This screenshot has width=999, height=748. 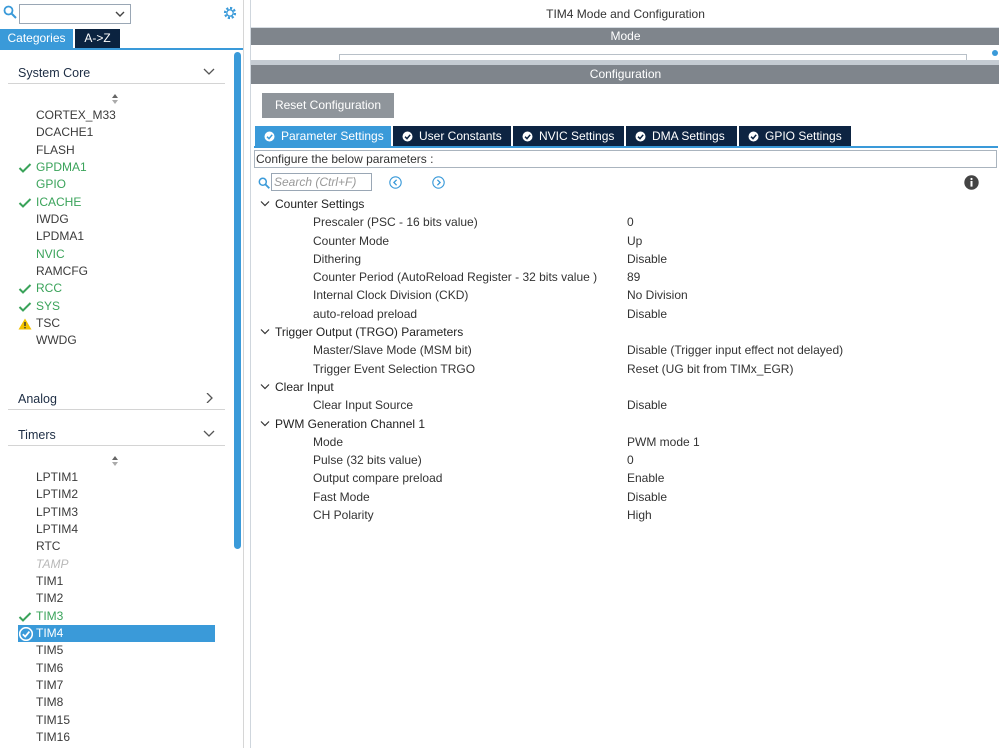 I want to click on scrollbar-thumb, so click(x=237, y=300).